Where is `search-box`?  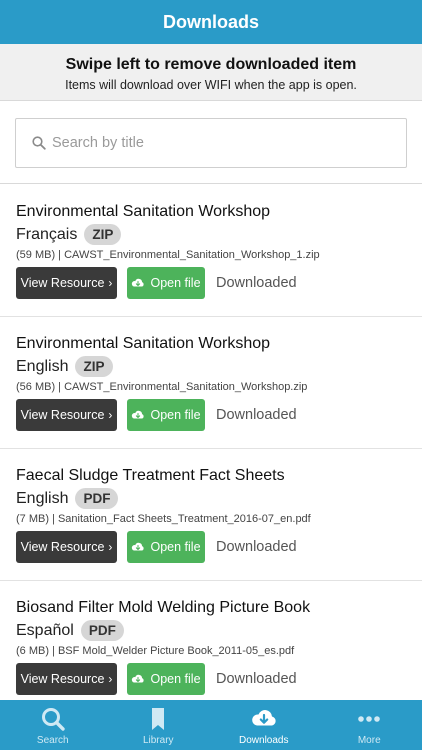 search-box is located at coordinates (211, 143).